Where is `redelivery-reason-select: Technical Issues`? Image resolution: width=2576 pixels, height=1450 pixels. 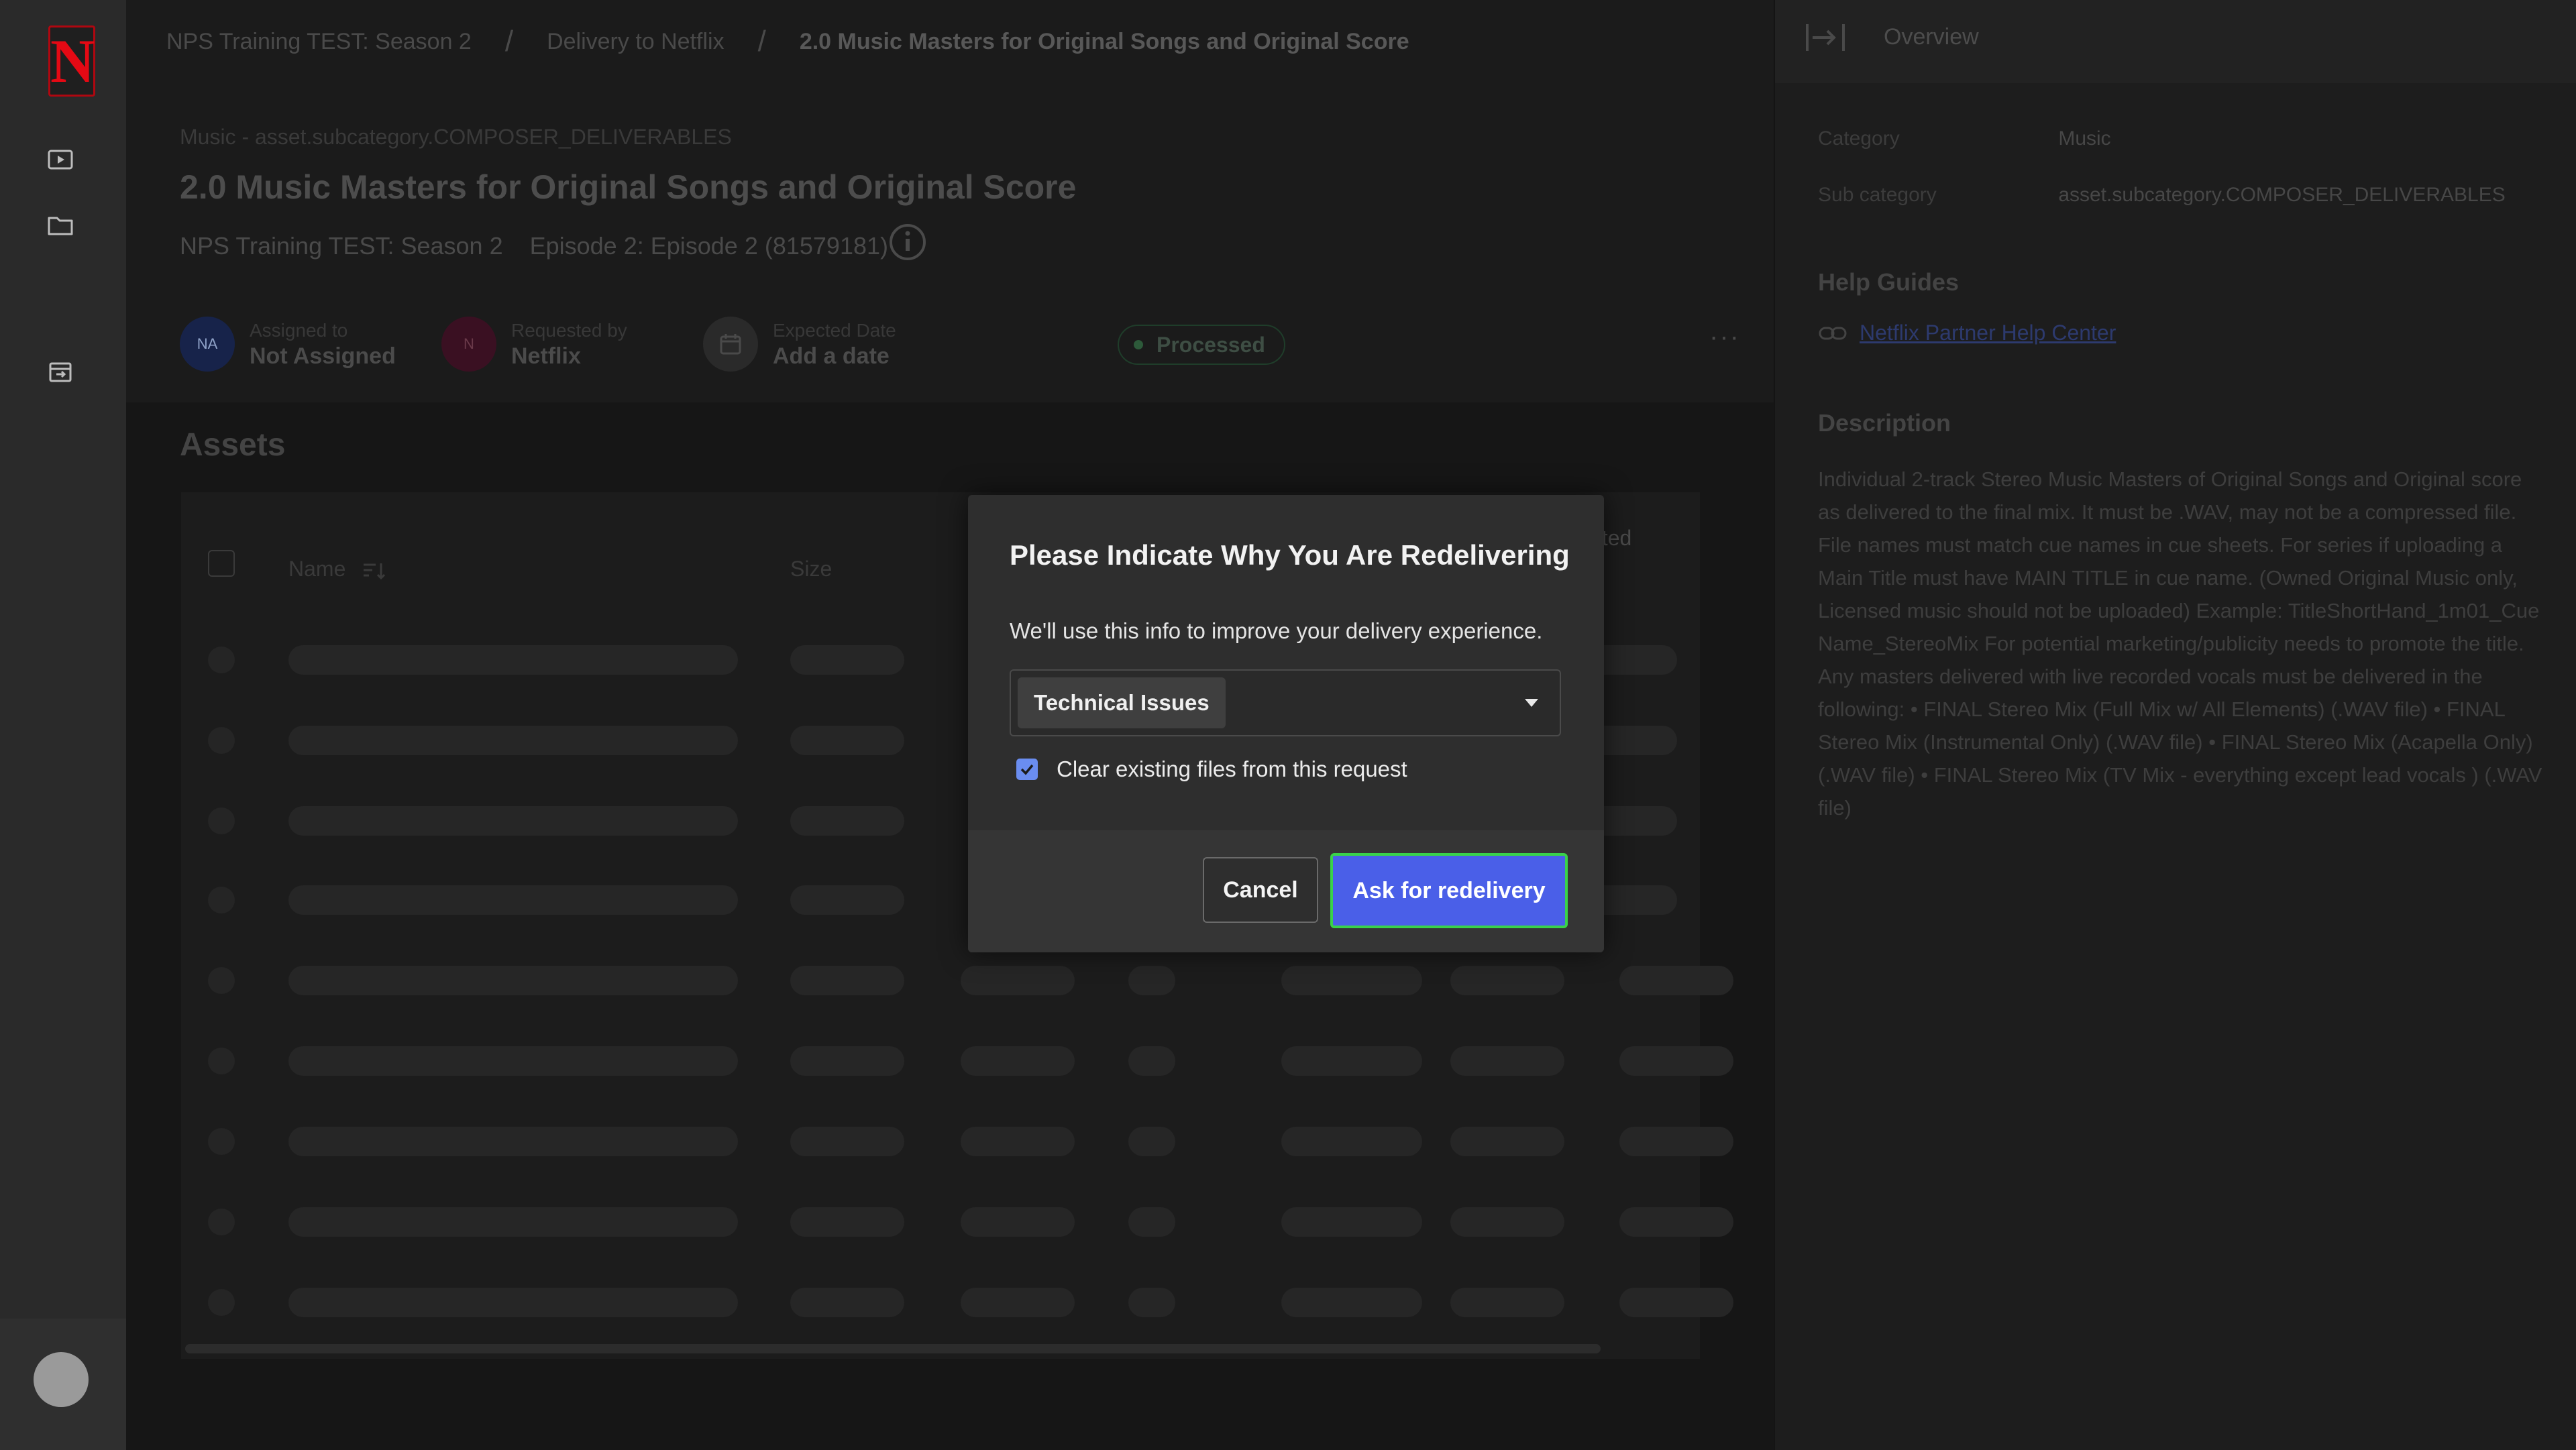
redelivery-reason-select: Technical Issues is located at coordinates (1285, 702).